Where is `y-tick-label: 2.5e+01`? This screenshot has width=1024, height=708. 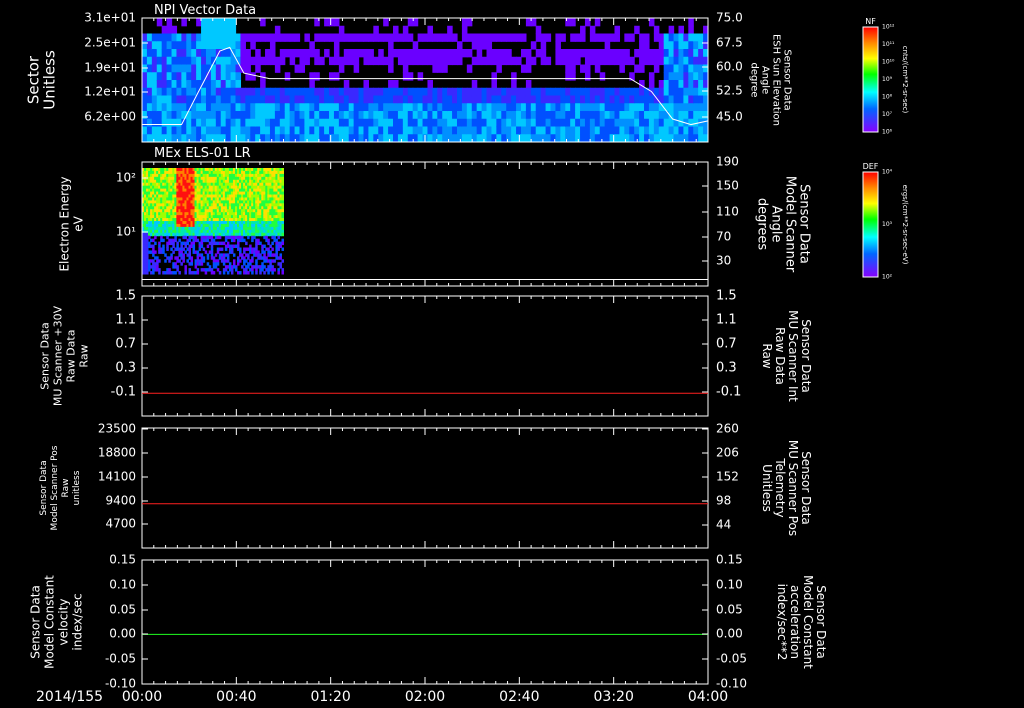 y-tick-label: 2.5e+01 is located at coordinates (110, 43).